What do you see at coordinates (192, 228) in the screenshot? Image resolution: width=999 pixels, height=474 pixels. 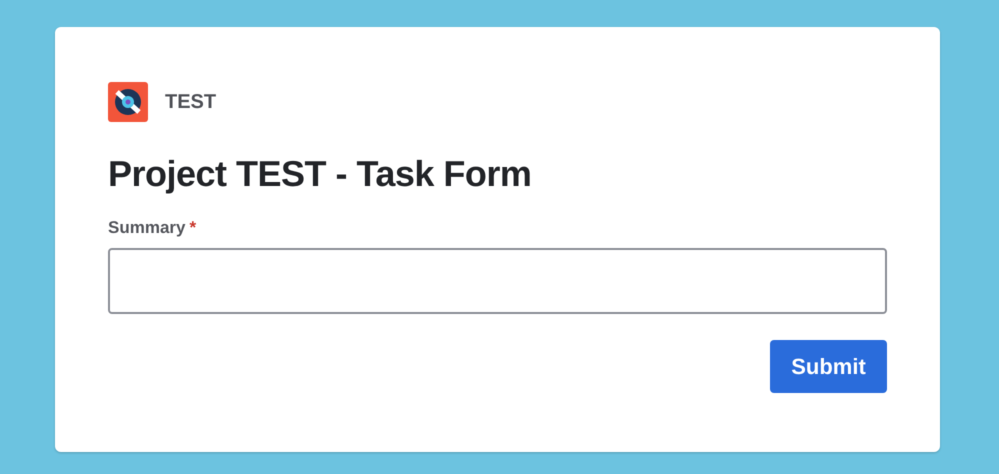 I see `required-mark: *` at bounding box center [192, 228].